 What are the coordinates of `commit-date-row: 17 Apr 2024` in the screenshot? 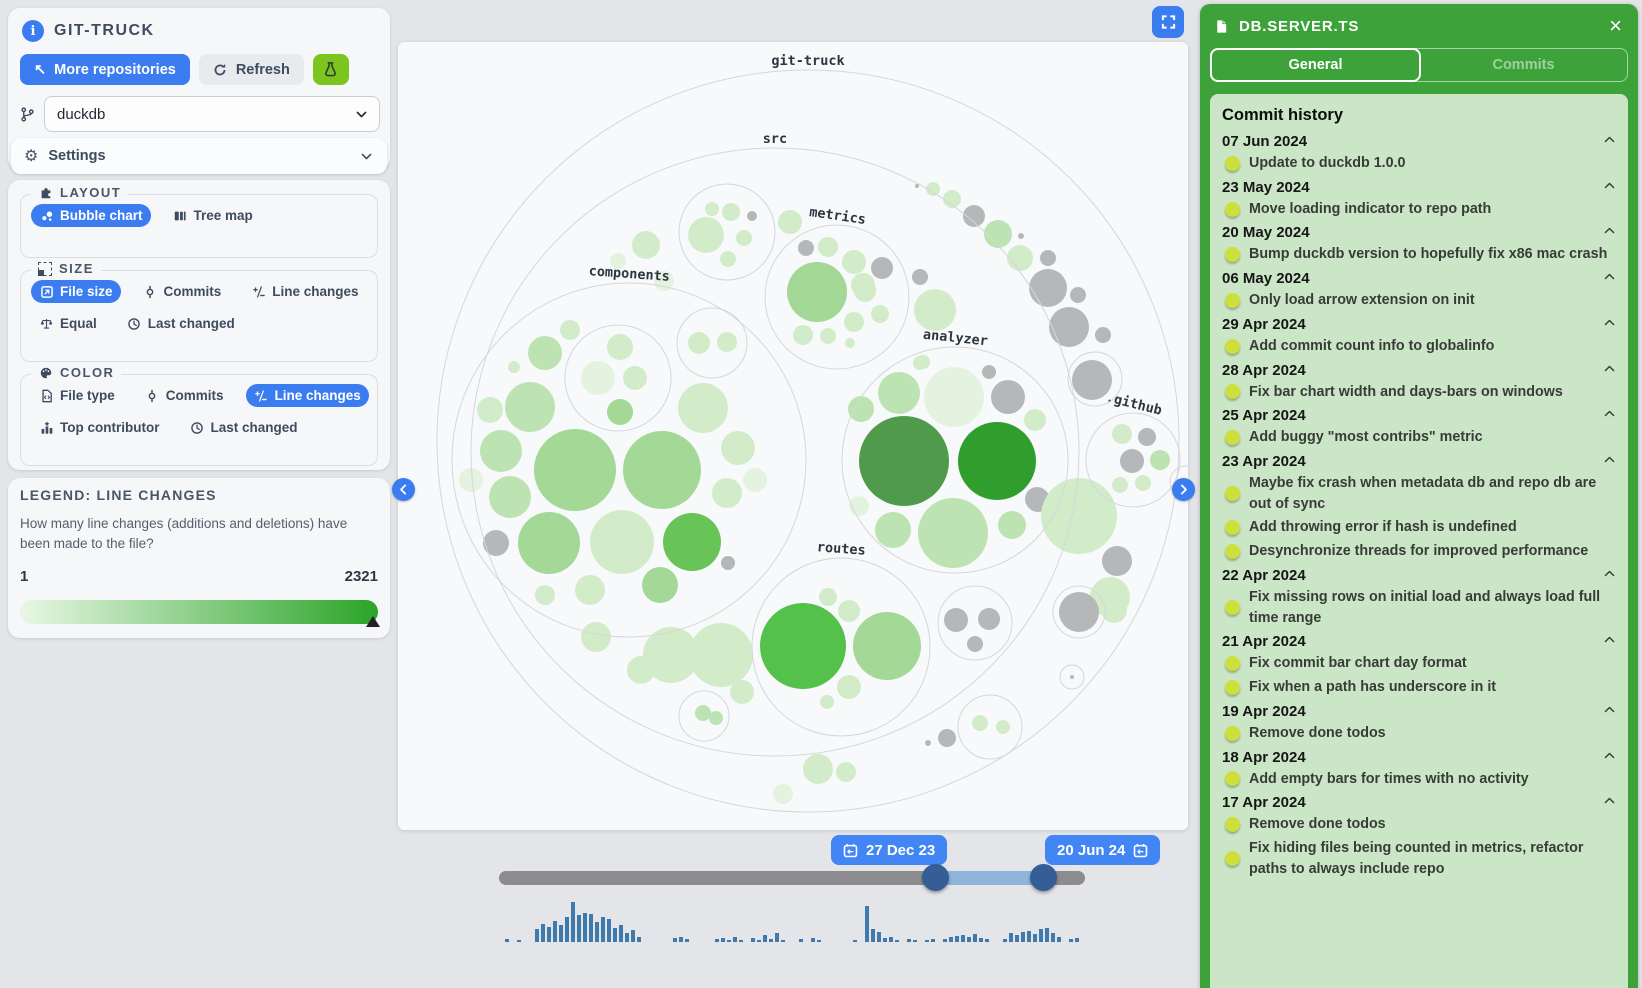 It's located at (1419, 802).